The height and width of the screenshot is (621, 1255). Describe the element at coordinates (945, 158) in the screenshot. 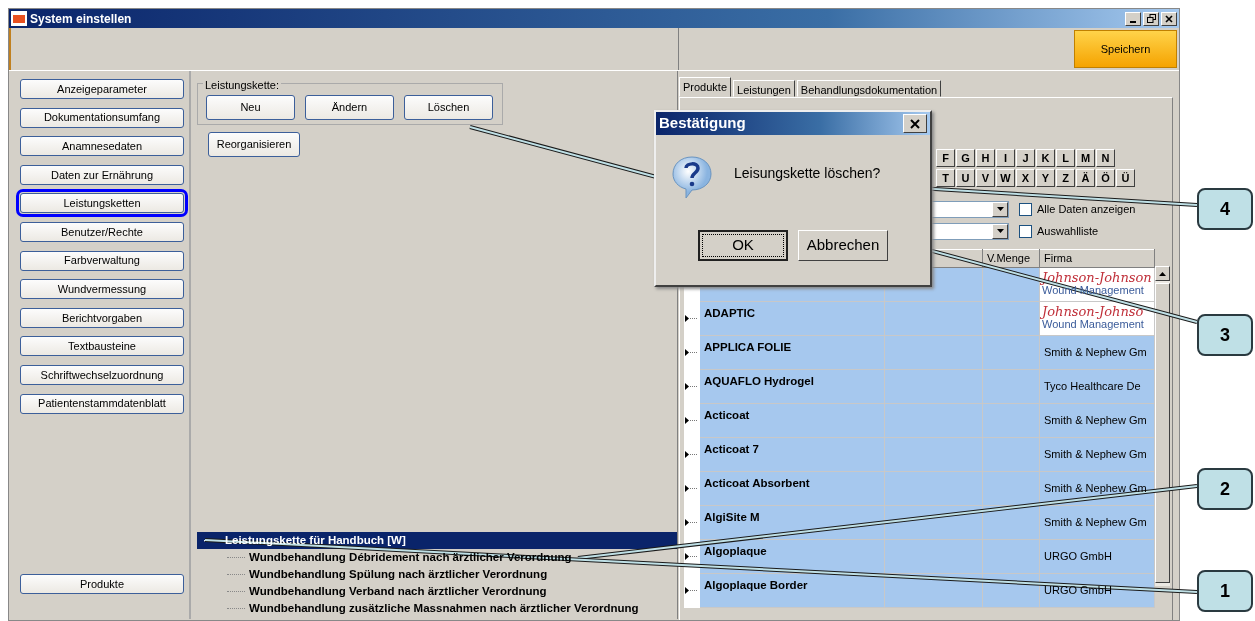

I see `letter-button: F` at that location.